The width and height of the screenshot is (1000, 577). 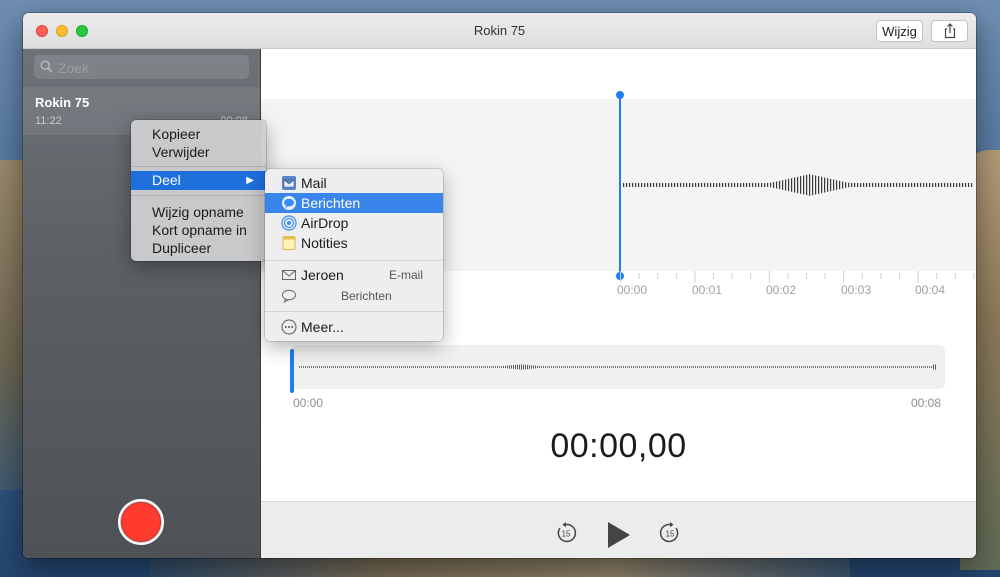 I want to click on menu-item-share: Deel ▶, so click(x=198, y=180).